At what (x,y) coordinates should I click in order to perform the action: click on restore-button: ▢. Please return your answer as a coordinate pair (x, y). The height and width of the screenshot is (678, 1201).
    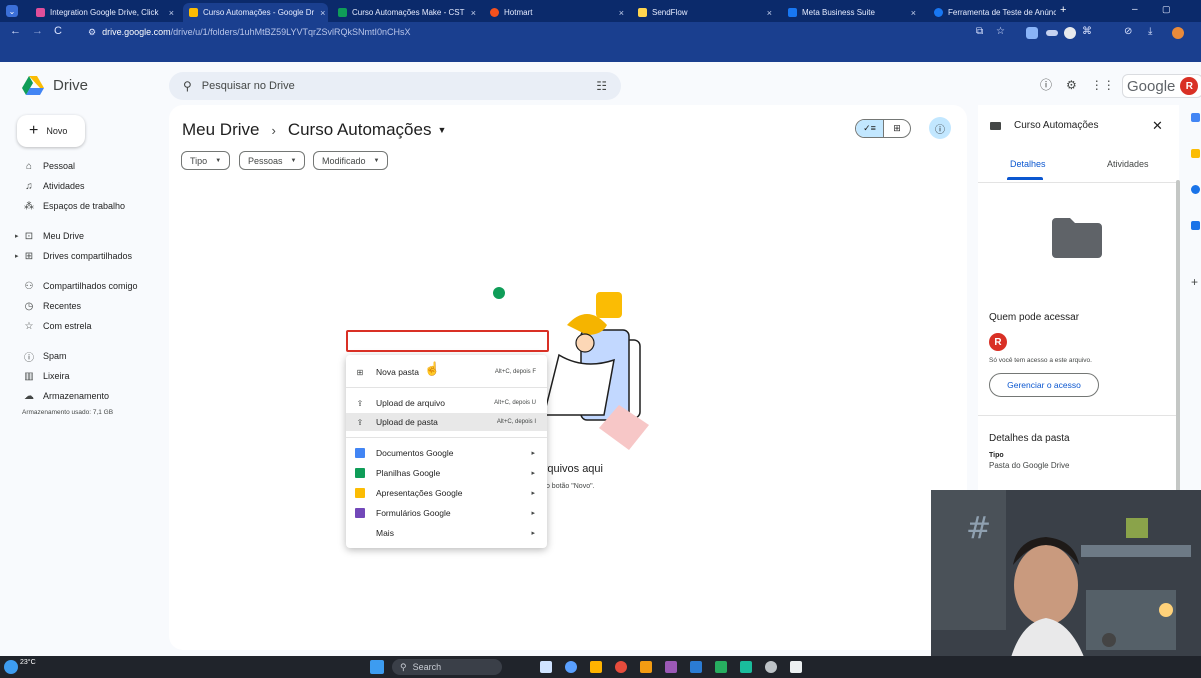
    Looking at the image, I should click on (1166, 9).